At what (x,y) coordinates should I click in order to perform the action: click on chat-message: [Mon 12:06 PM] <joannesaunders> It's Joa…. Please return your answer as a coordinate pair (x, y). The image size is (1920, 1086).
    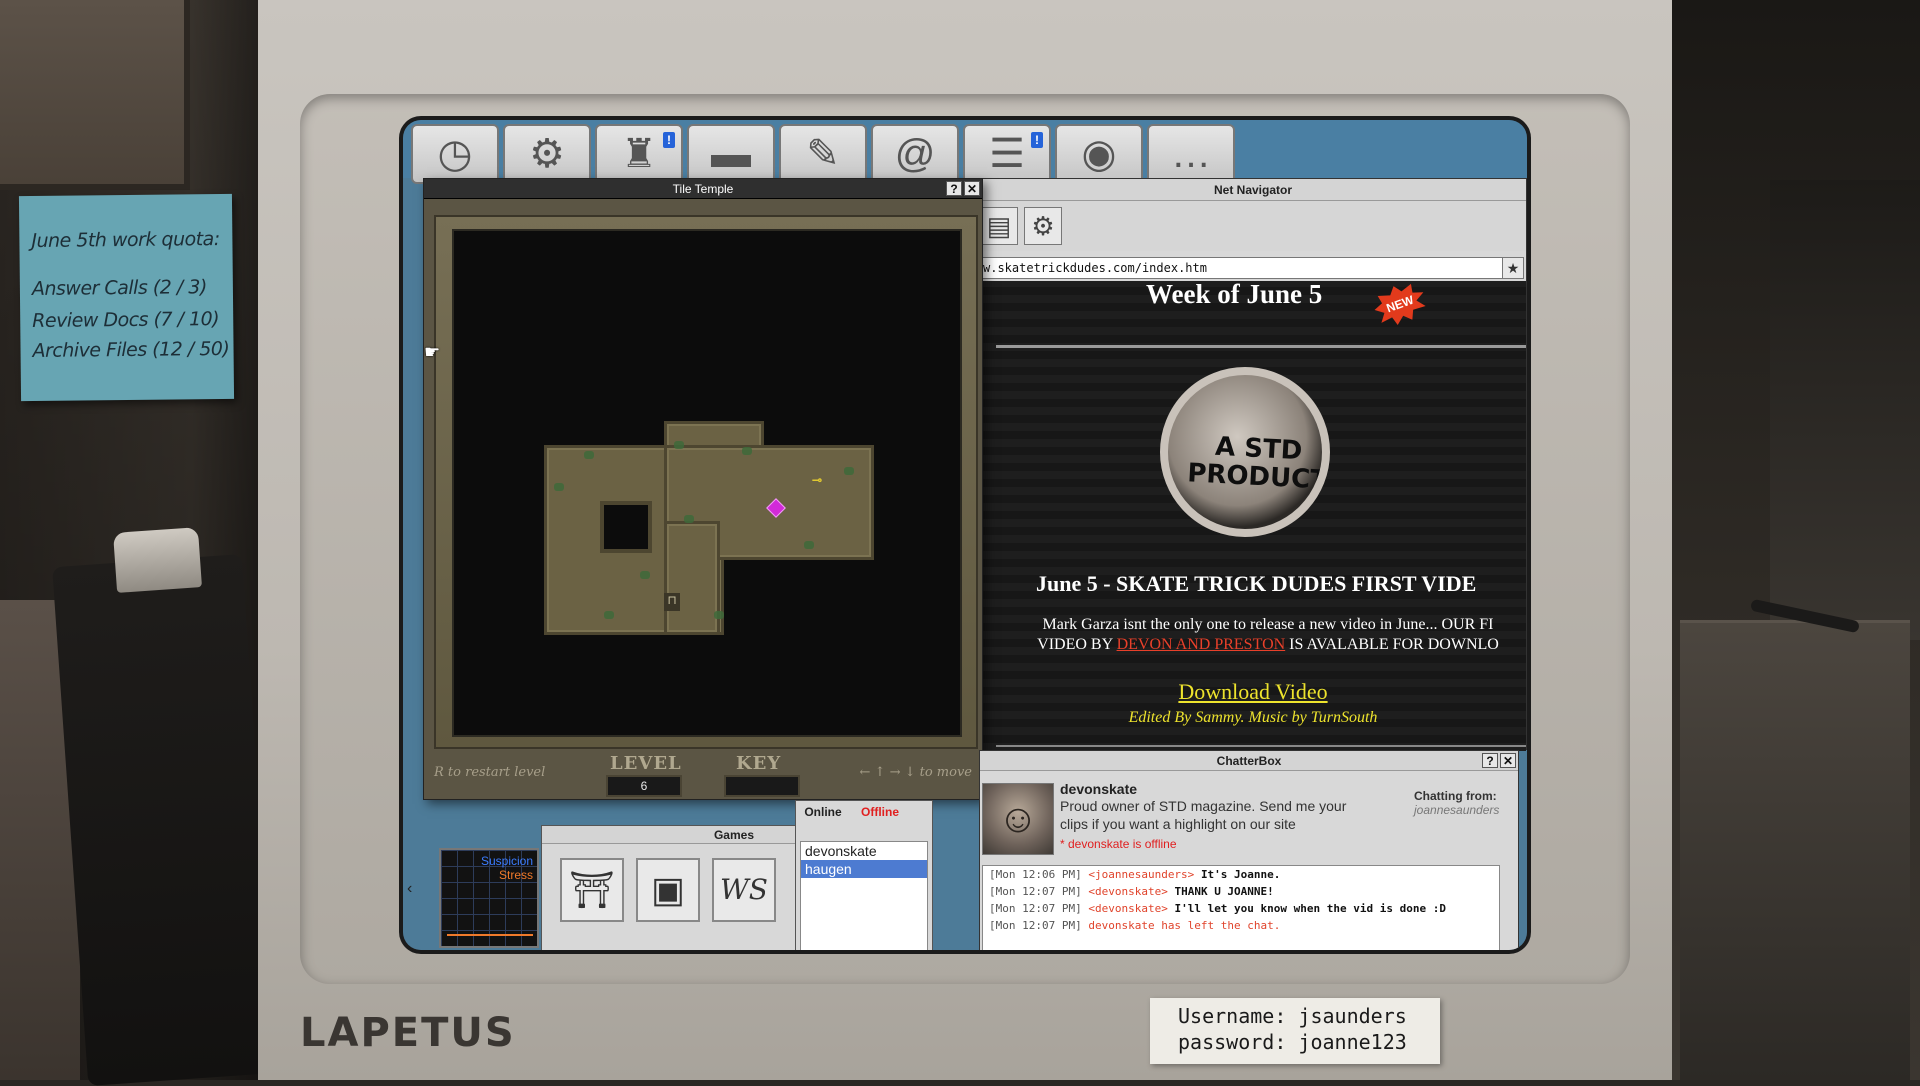
    Looking at the image, I should click on (1241, 874).